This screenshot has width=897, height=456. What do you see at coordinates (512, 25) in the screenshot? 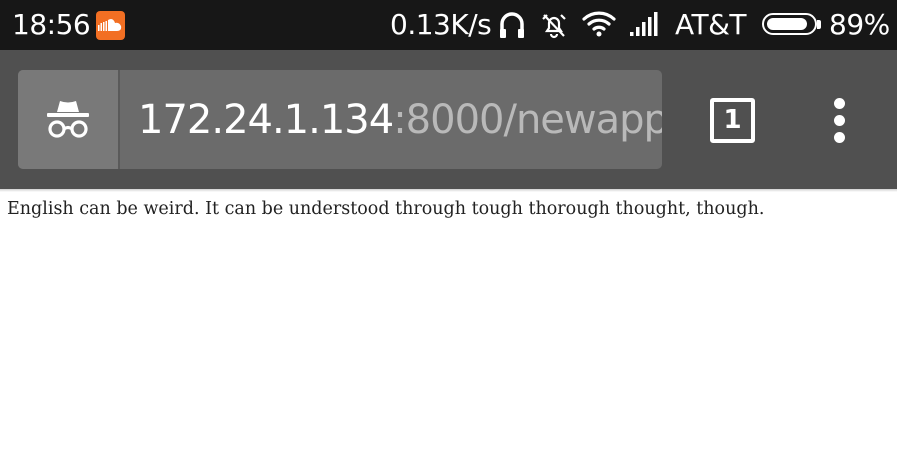
I see `headphones-icon` at bounding box center [512, 25].